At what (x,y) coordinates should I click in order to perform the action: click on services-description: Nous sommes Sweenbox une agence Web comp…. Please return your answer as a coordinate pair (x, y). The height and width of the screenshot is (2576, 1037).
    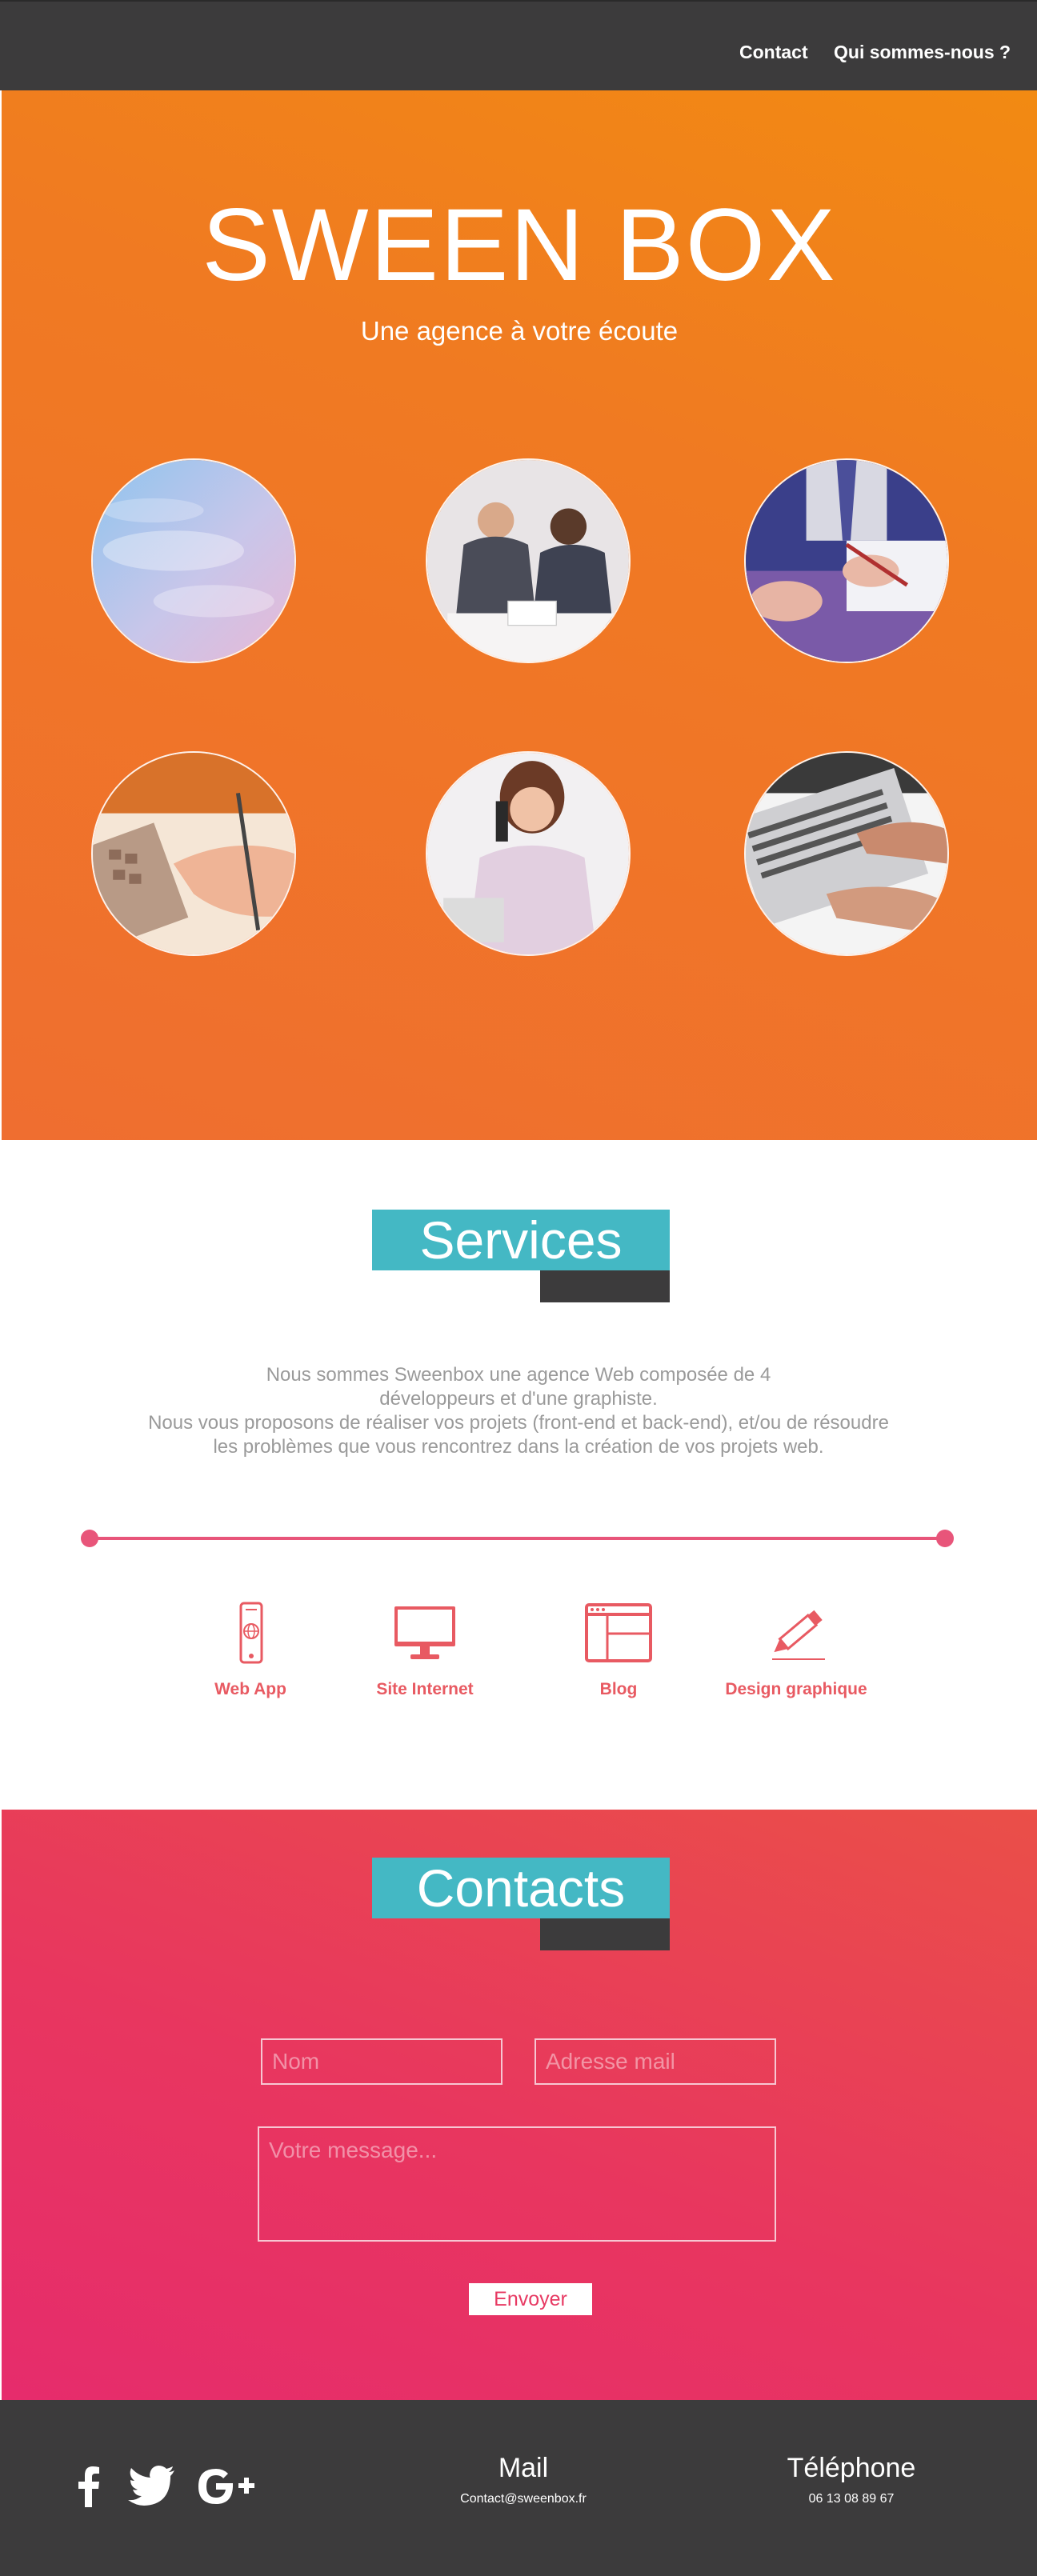
    Looking at the image, I should click on (518, 1411).